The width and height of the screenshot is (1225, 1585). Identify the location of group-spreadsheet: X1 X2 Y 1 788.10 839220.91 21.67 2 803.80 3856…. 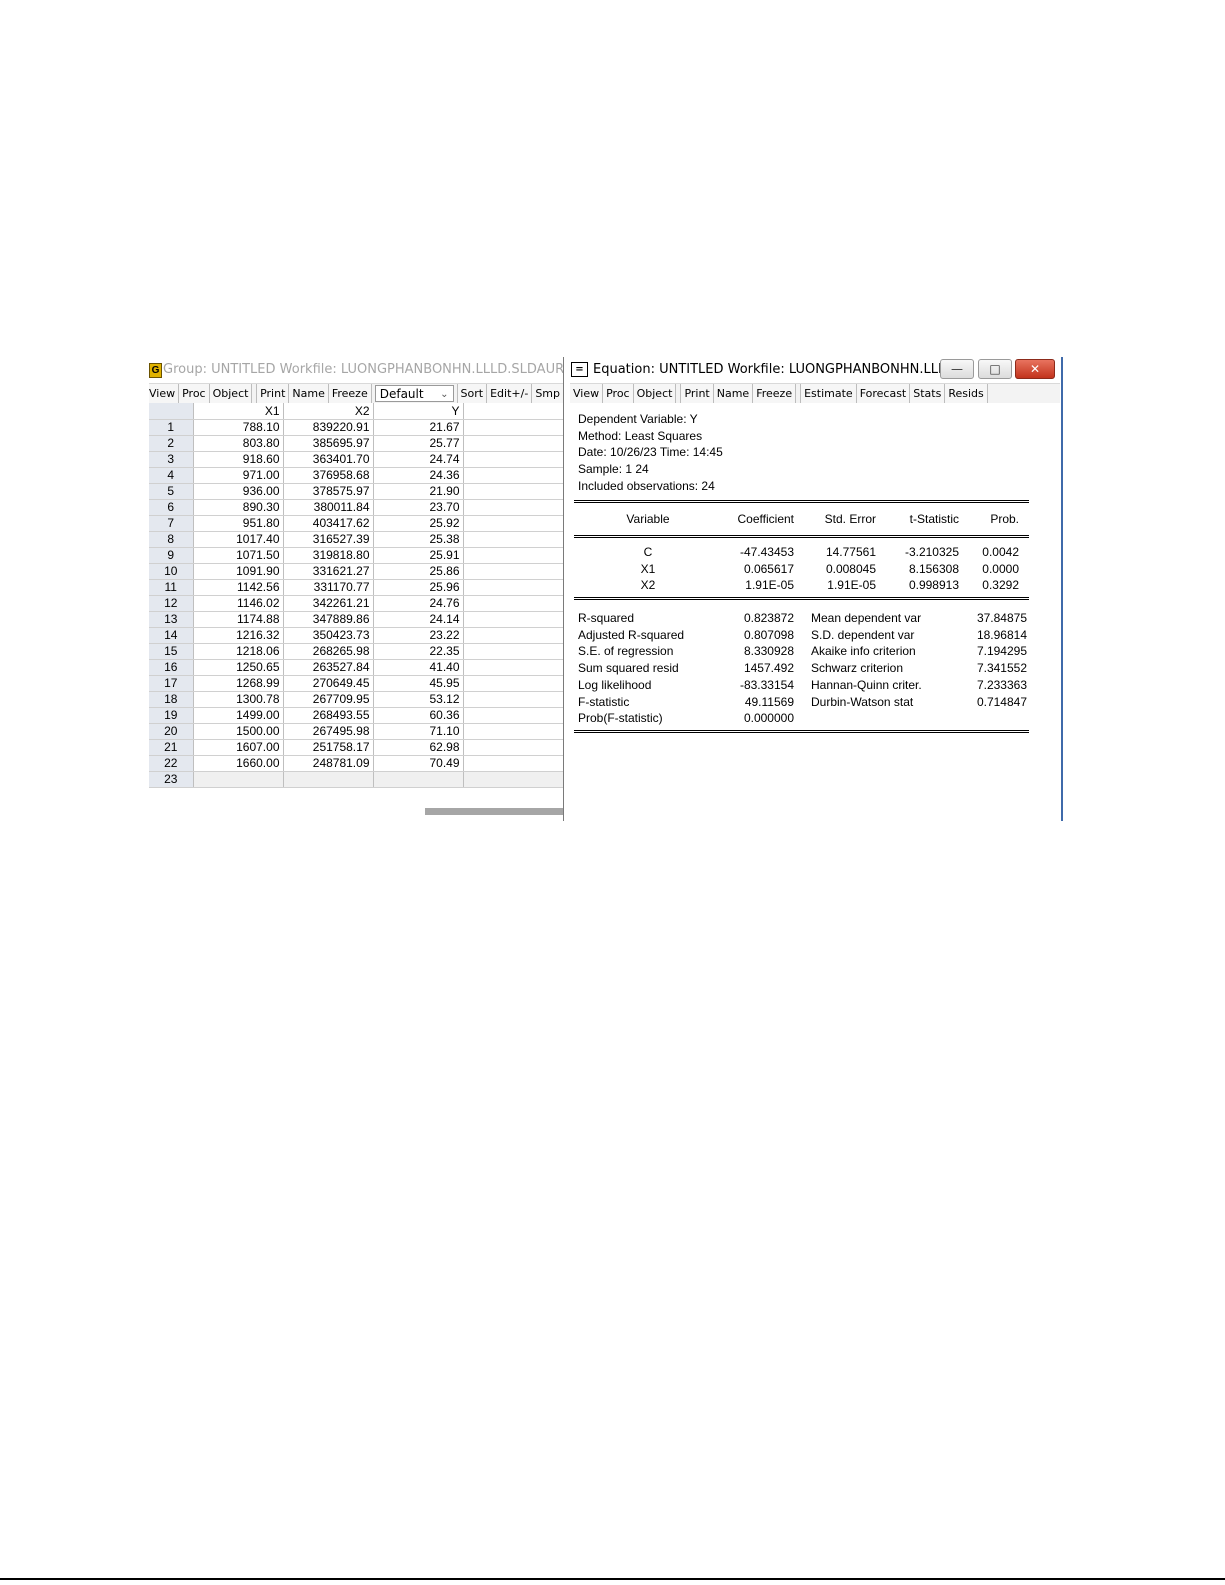
(356, 595).